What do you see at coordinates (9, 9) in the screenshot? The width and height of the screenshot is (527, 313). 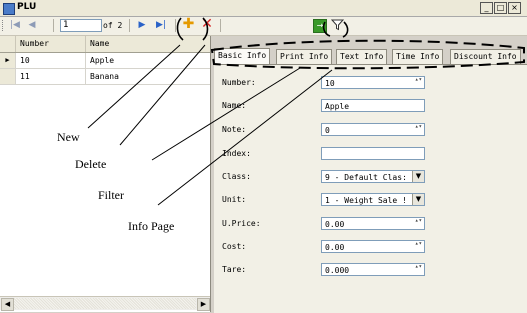 I see `app-icon` at bounding box center [9, 9].